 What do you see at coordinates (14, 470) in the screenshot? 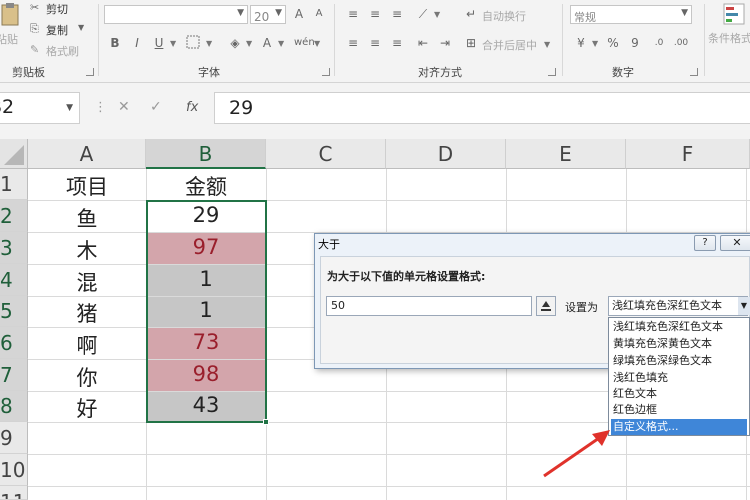
I see `row-header-10: 10` at bounding box center [14, 470].